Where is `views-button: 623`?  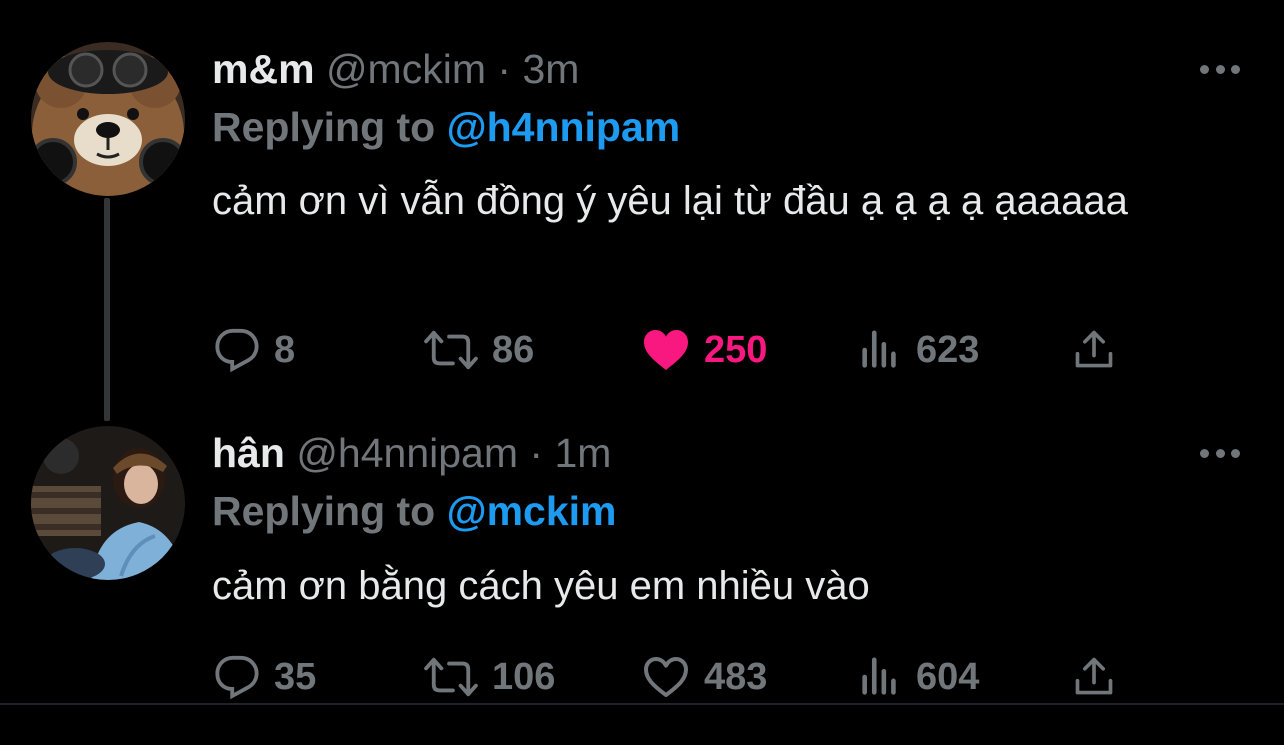
views-button: 623 is located at coordinates (918, 350).